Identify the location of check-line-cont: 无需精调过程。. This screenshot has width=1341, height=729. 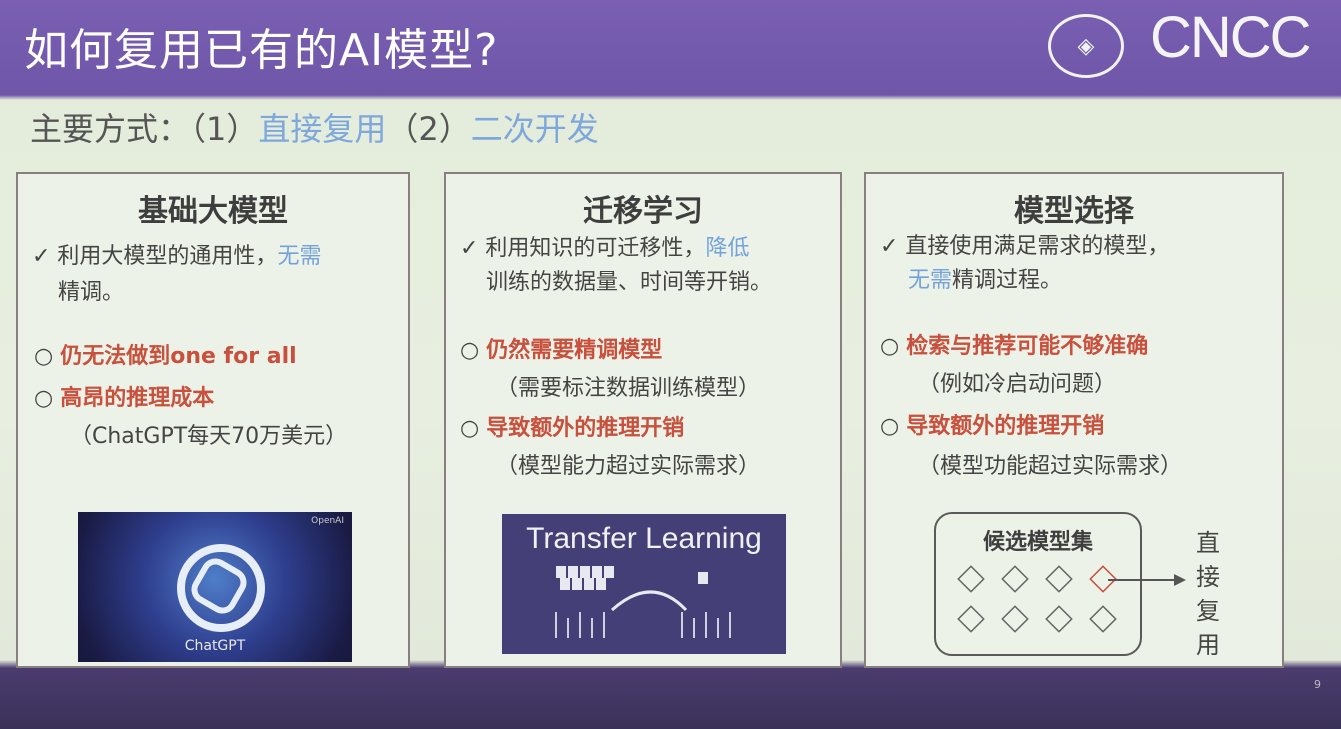
(985, 281).